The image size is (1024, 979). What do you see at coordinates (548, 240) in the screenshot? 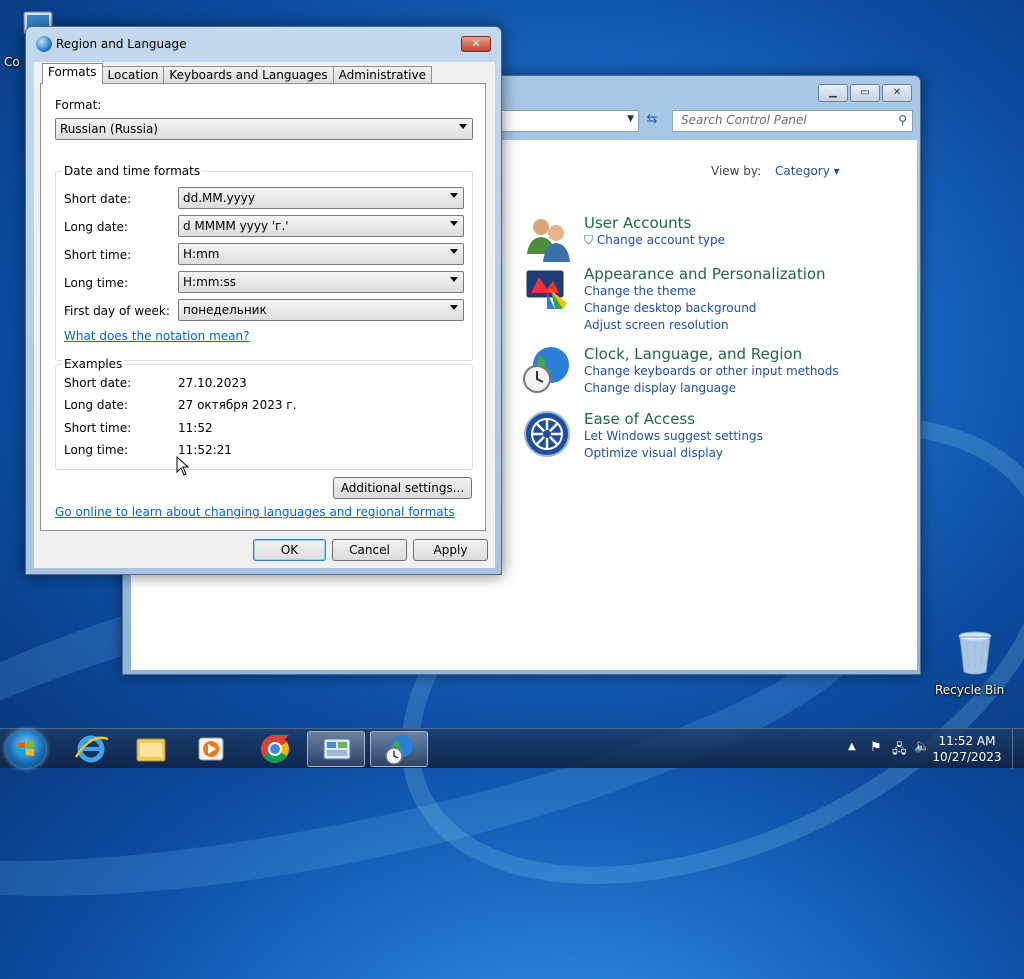
I see `users-icon` at bounding box center [548, 240].